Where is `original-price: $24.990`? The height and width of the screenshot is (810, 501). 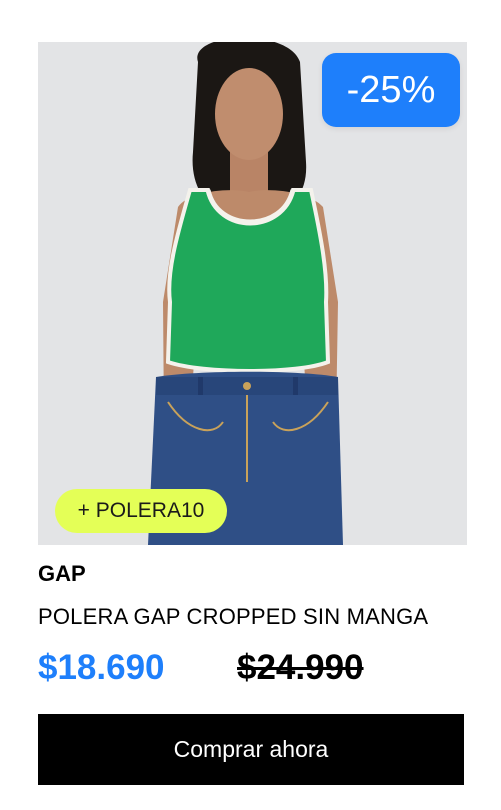
original-price: $24.990 is located at coordinates (300, 667).